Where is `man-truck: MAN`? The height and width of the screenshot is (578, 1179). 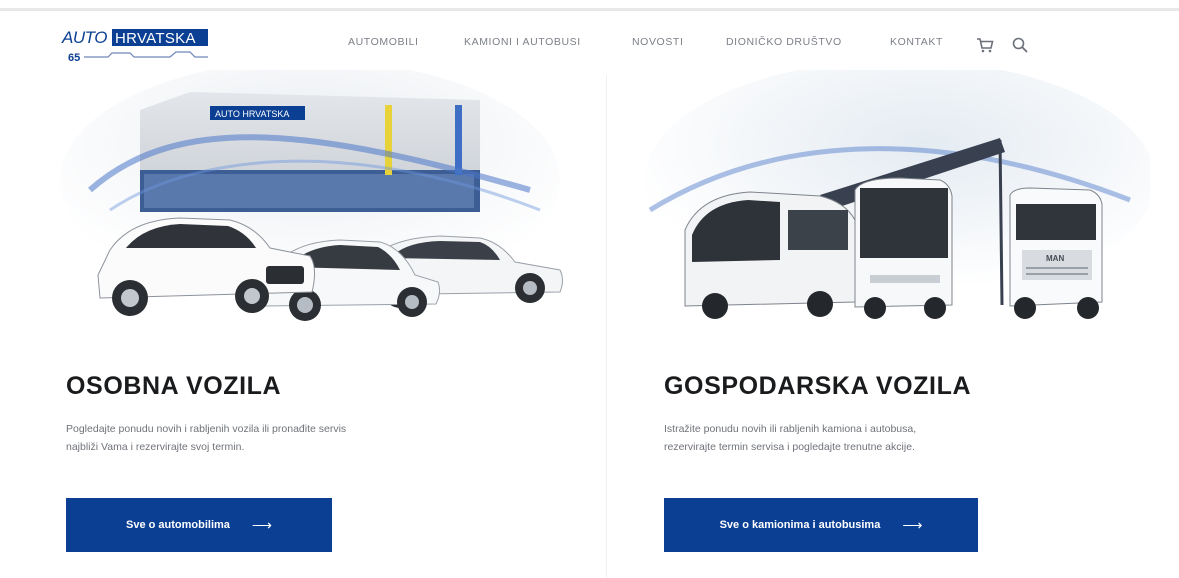
man-truck: MAN is located at coordinates (1056, 253).